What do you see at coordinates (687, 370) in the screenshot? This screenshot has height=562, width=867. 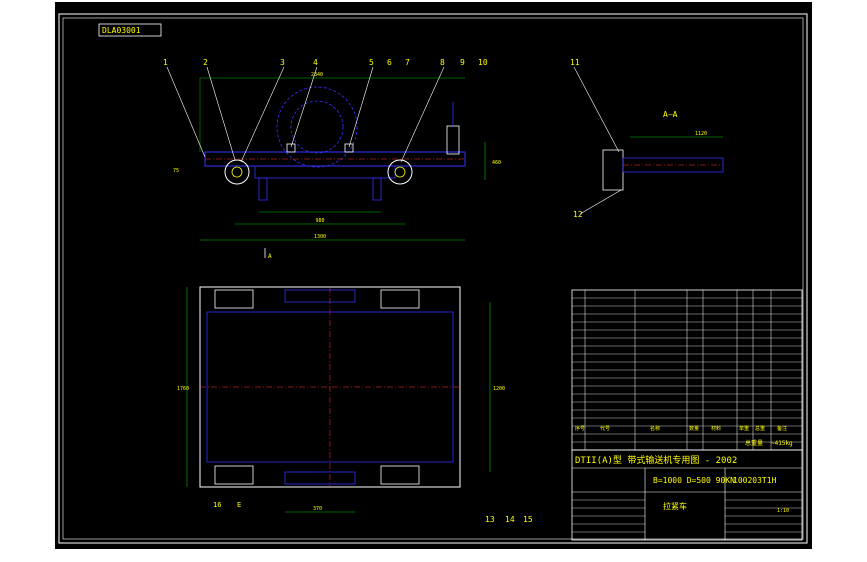 I see `parts-list: 序号 代号 名称 数量 材料 单重 总重 备注 总重量 ~415kg` at bounding box center [687, 370].